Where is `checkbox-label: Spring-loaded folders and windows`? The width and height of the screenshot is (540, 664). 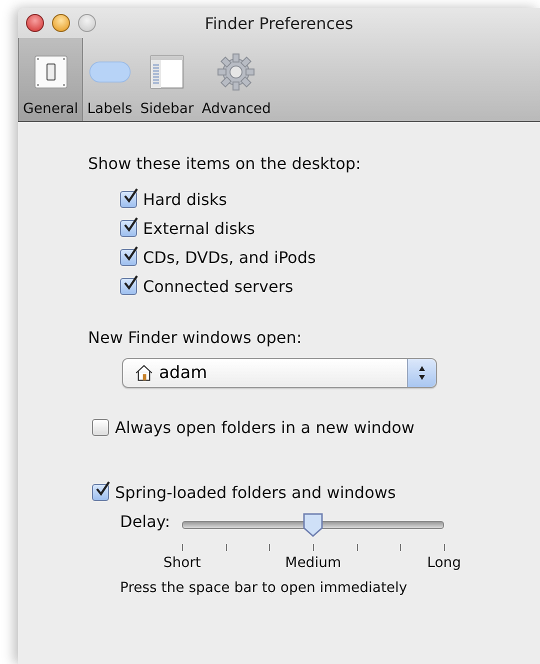
checkbox-label: Spring-loaded folders and windows is located at coordinates (255, 492).